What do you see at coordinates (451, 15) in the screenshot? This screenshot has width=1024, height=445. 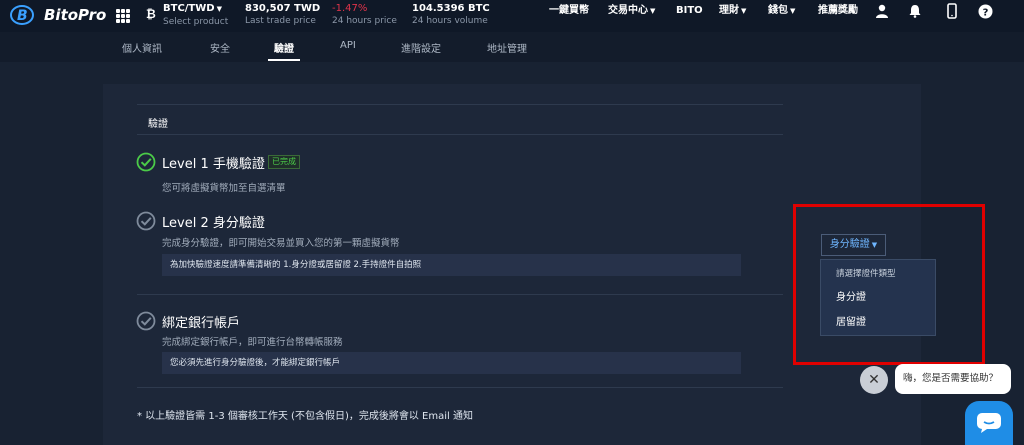 I see `volume-stat: 104.5396 BTC 24 hours volume` at bounding box center [451, 15].